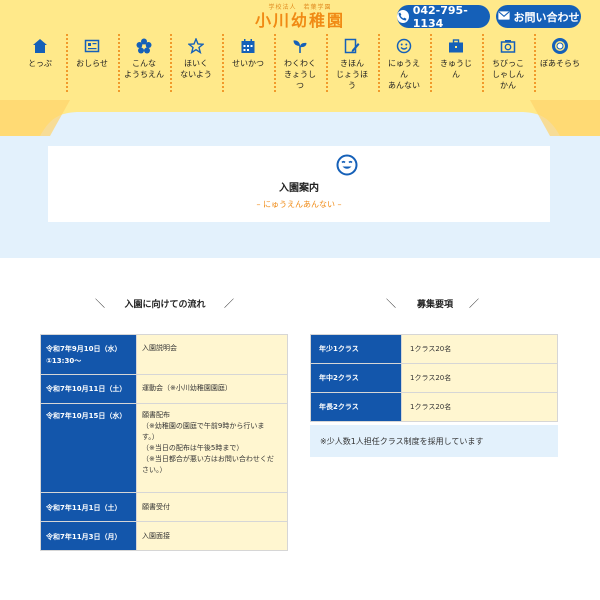 The height and width of the screenshot is (600, 600). Describe the element at coordinates (40, 46) in the screenshot. I see `home-icon` at that location.